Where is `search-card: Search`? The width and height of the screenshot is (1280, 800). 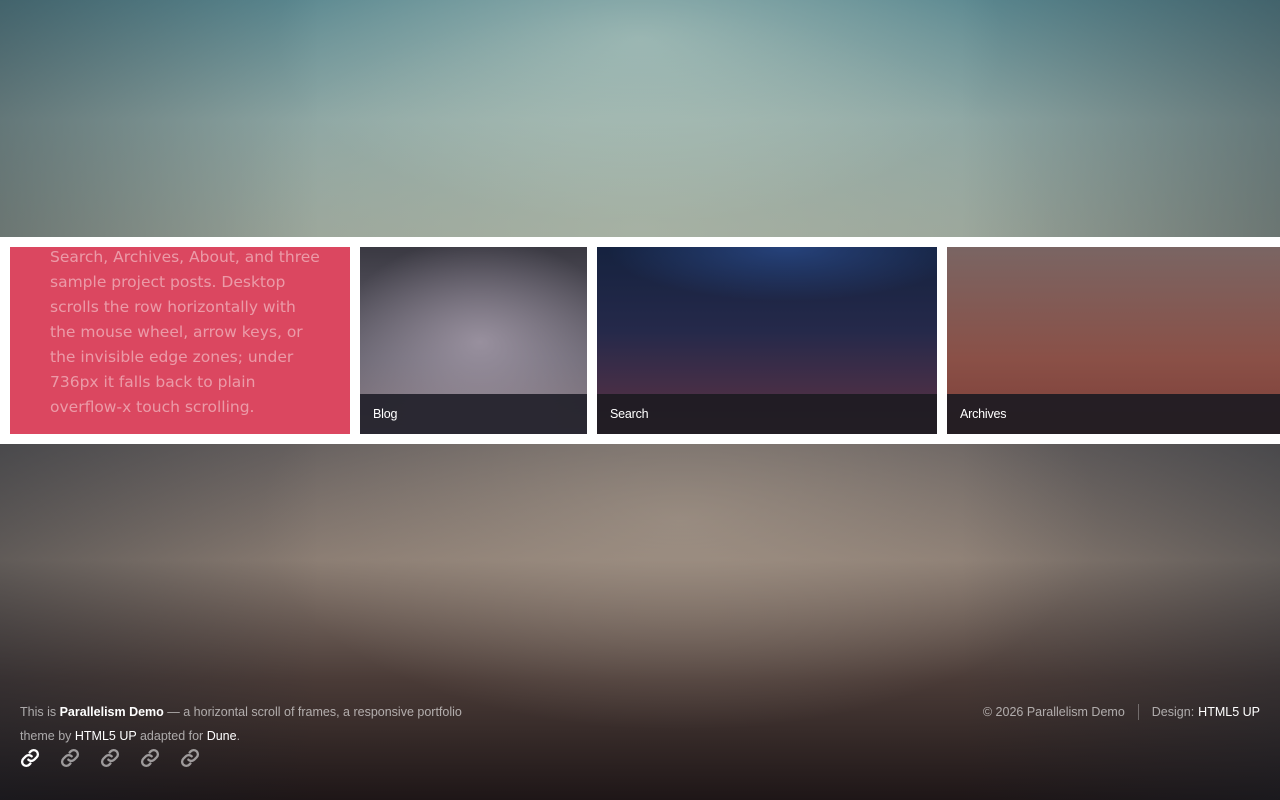 search-card: Search is located at coordinates (767, 340).